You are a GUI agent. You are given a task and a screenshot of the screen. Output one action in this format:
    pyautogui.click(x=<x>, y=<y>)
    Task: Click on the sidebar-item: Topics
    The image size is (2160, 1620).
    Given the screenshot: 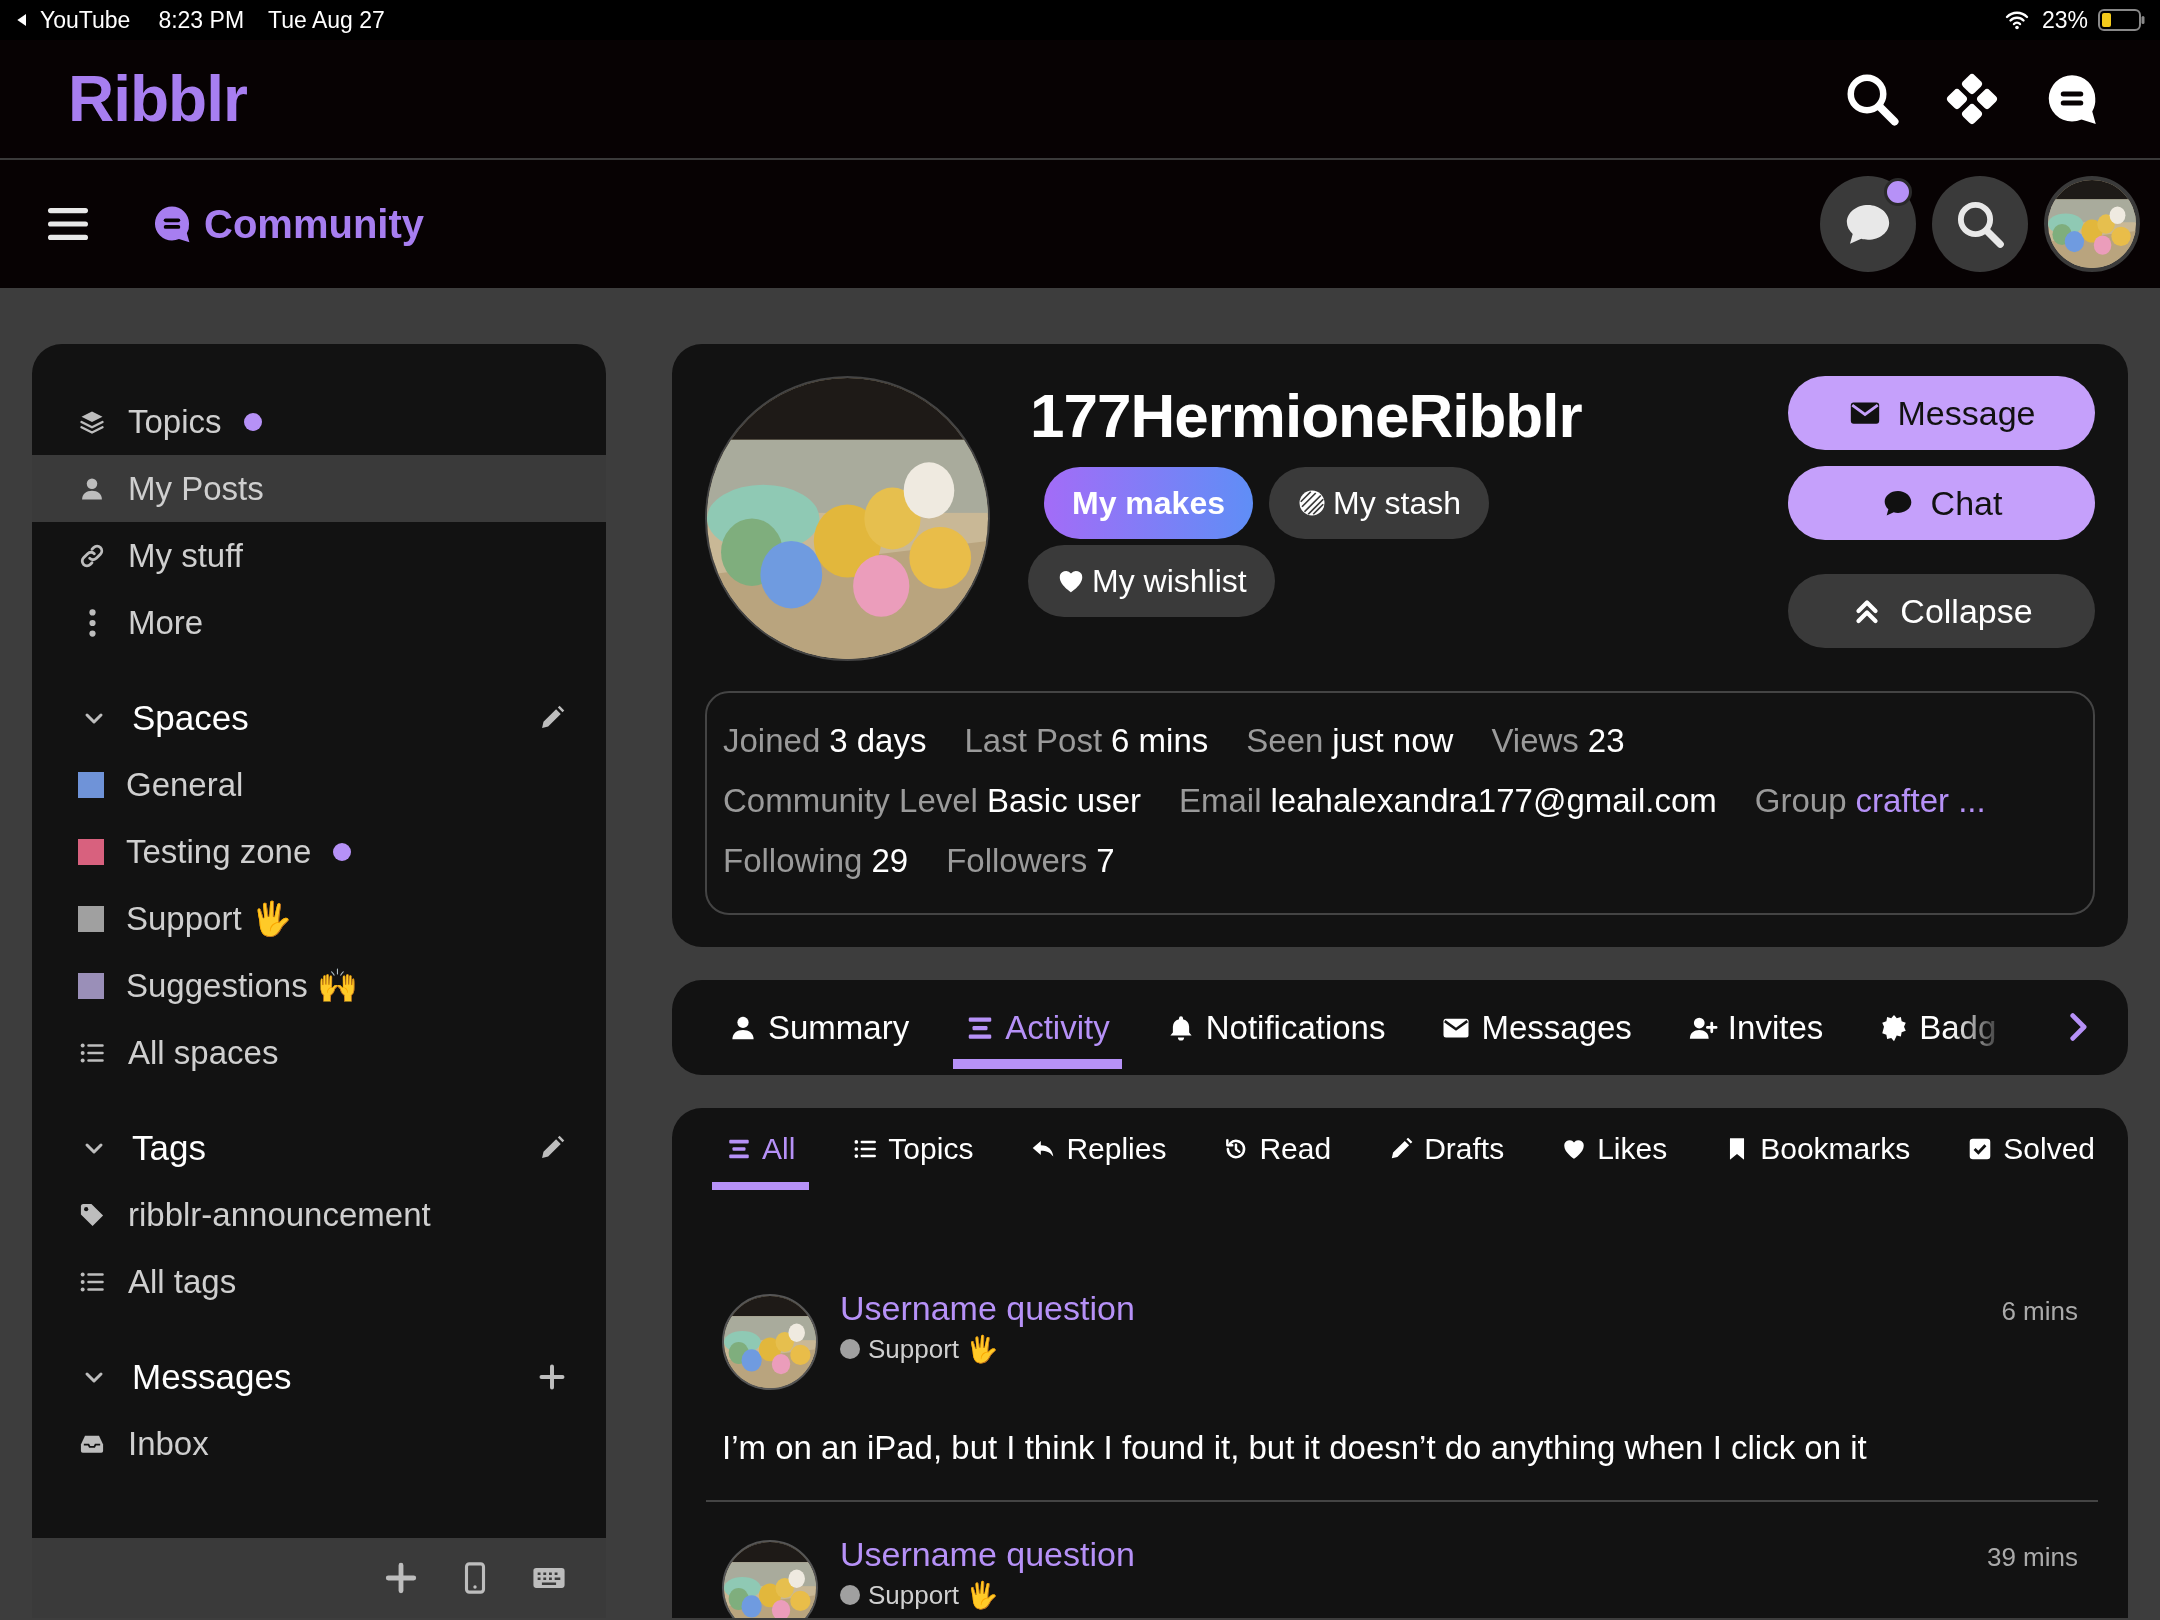 What is the action you would take?
    pyautogui.click(x=319, y=421)
    